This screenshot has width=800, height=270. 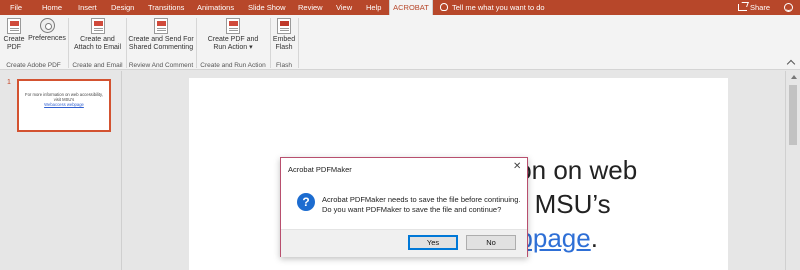 What do you see at coordinates (97, 65) in the screenshot?
I see `group-create-and-email: Create and Email` at bounding box center [97, 65].